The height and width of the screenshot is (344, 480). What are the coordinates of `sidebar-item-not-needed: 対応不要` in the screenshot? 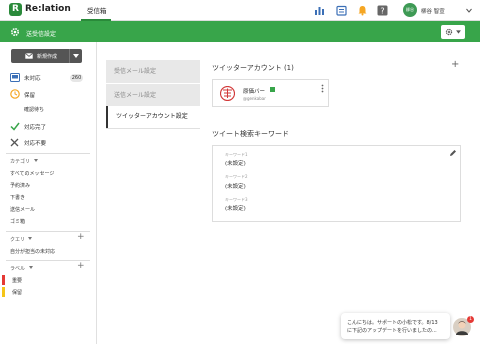 It's located at (35, 143).